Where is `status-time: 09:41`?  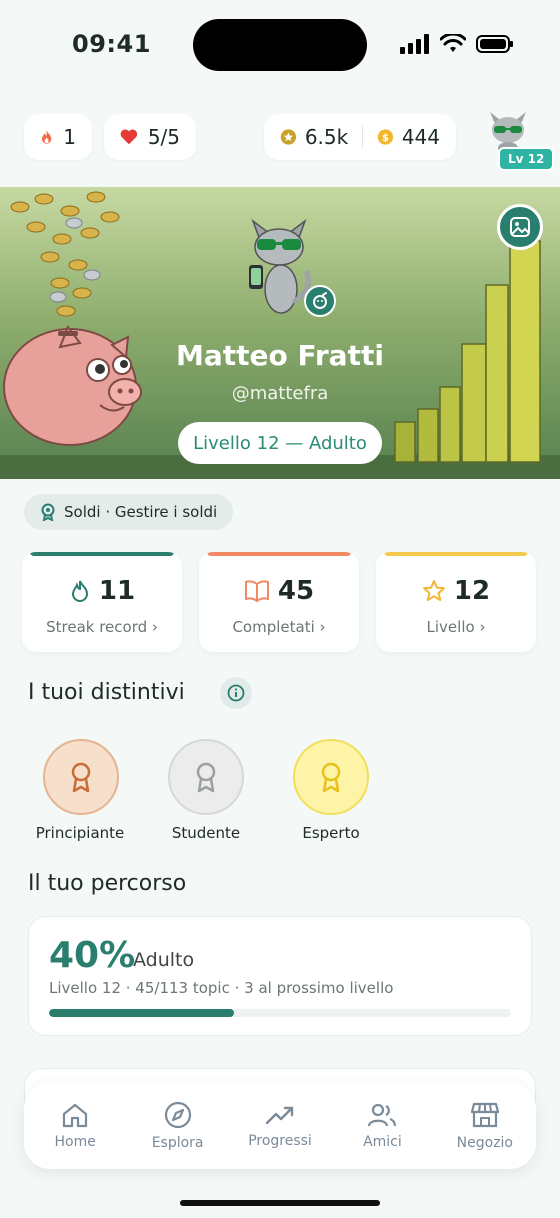
status-time: 09:41 is located at coordinates (111, 44).